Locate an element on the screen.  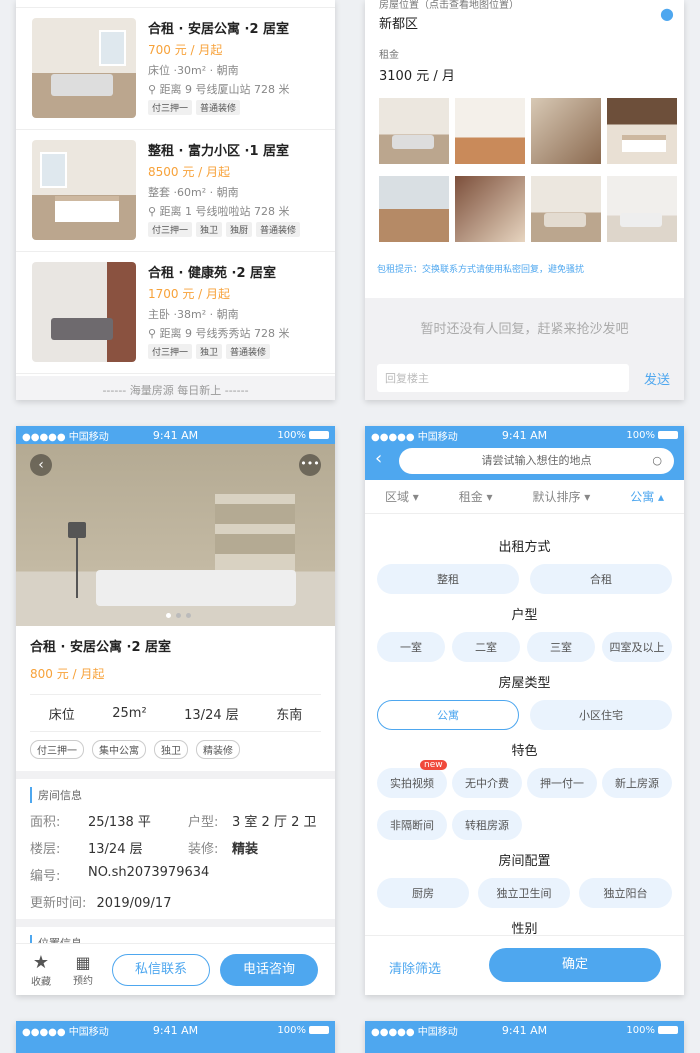
rent-mode-title: 出租方式 is located at coordinates (524, 547).